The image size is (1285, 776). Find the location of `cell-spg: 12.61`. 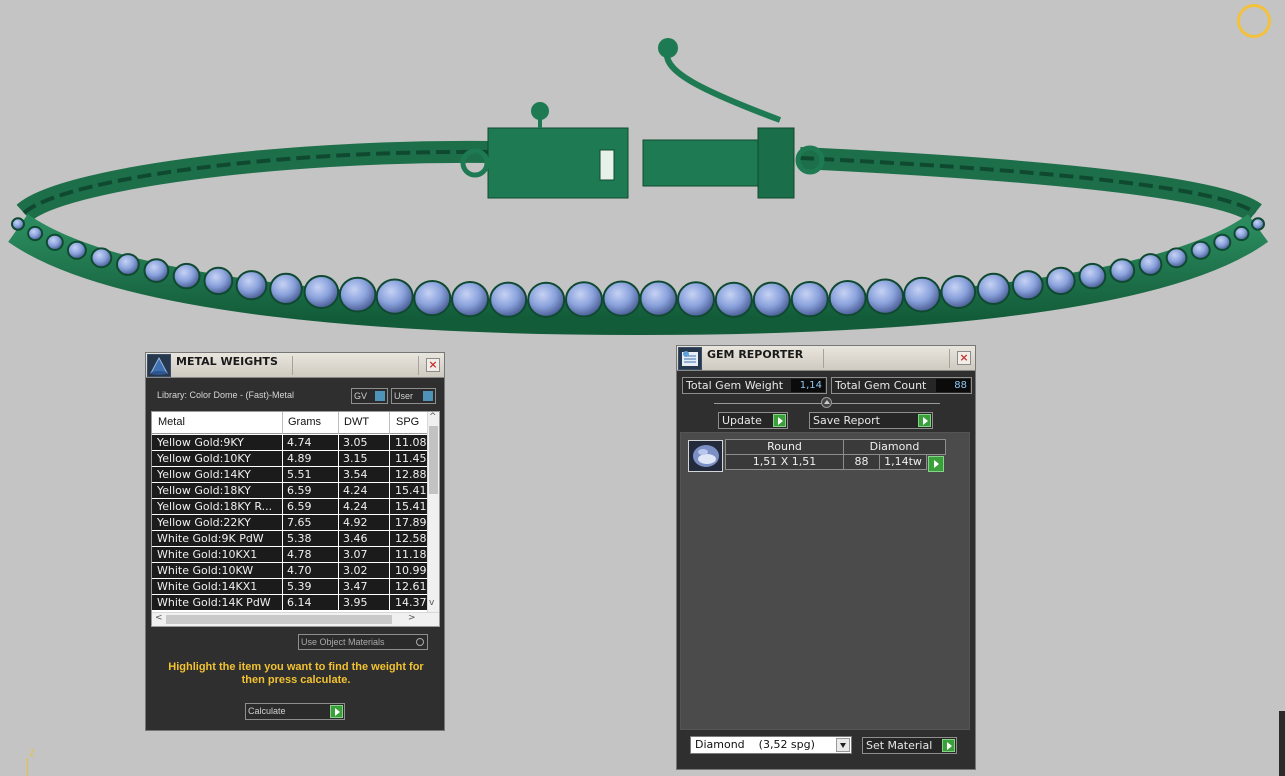

cell-spg: 12.61 is located at coordinates (411, 586).